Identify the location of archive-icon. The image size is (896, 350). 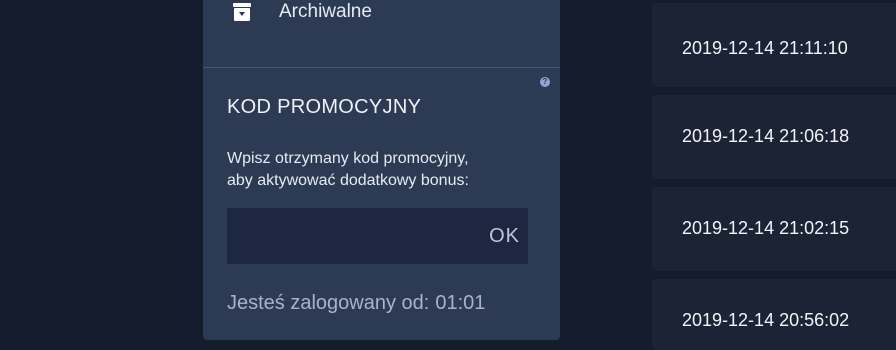
(242, 12).